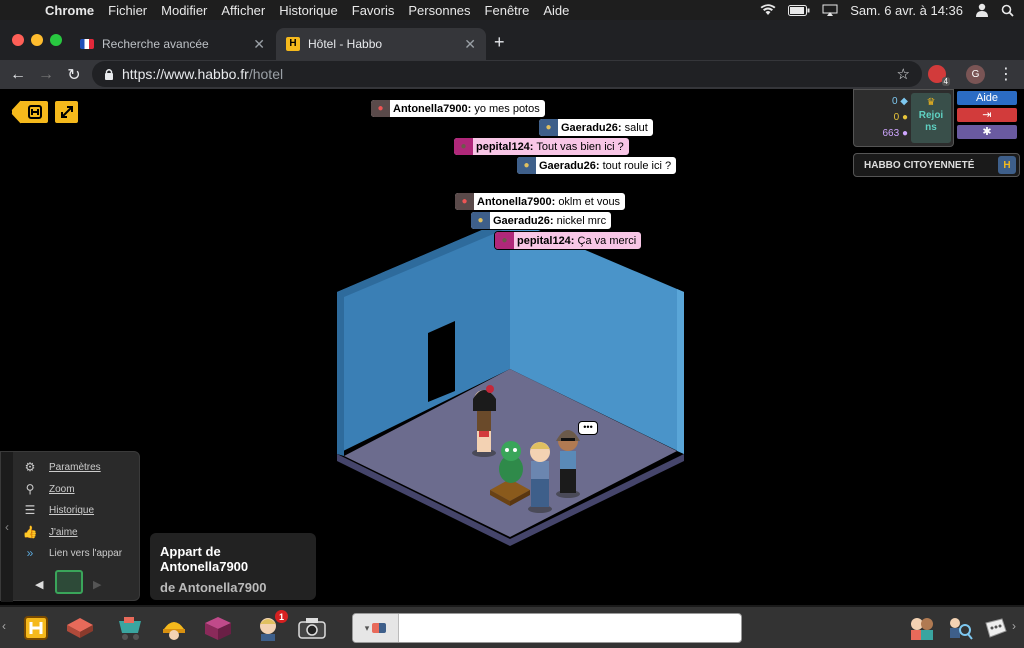 The height and width of the screenshot is (648, 1024). What do you see at coordinates (903, 74) in the screenshot?
I see `bookmark-star-icon: ☆` at bounding box center [903, 74].